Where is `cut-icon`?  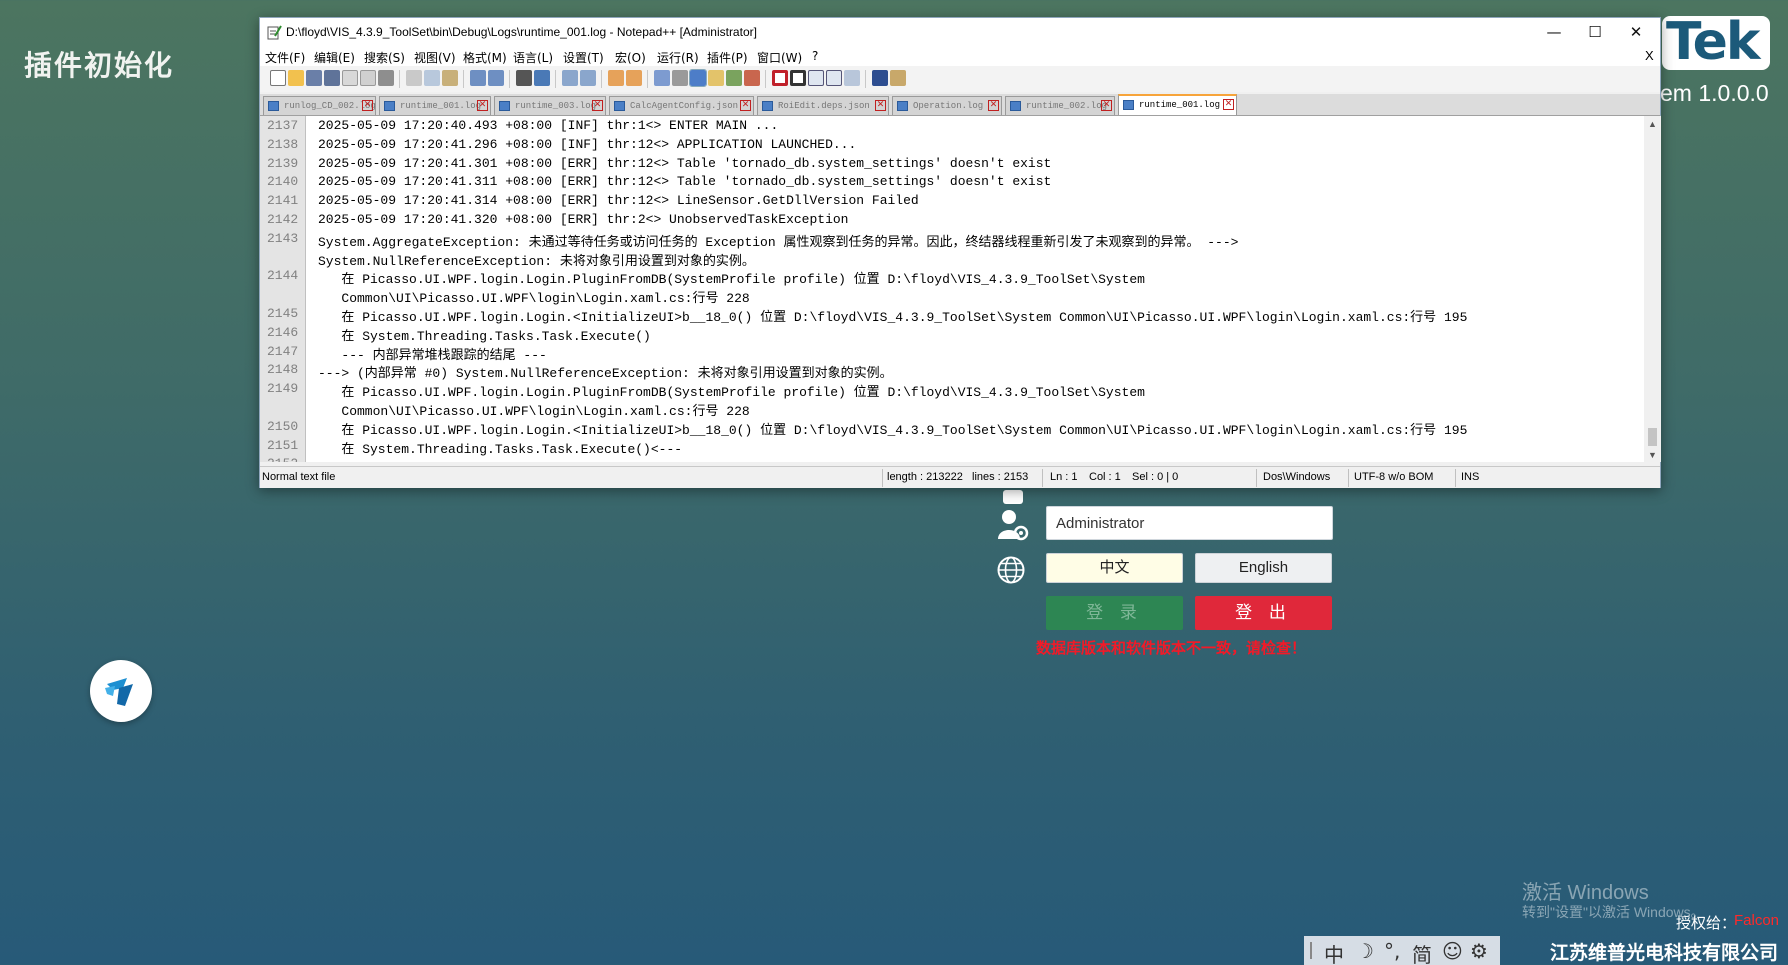 cut-icon is located at coordinates (414, 78).